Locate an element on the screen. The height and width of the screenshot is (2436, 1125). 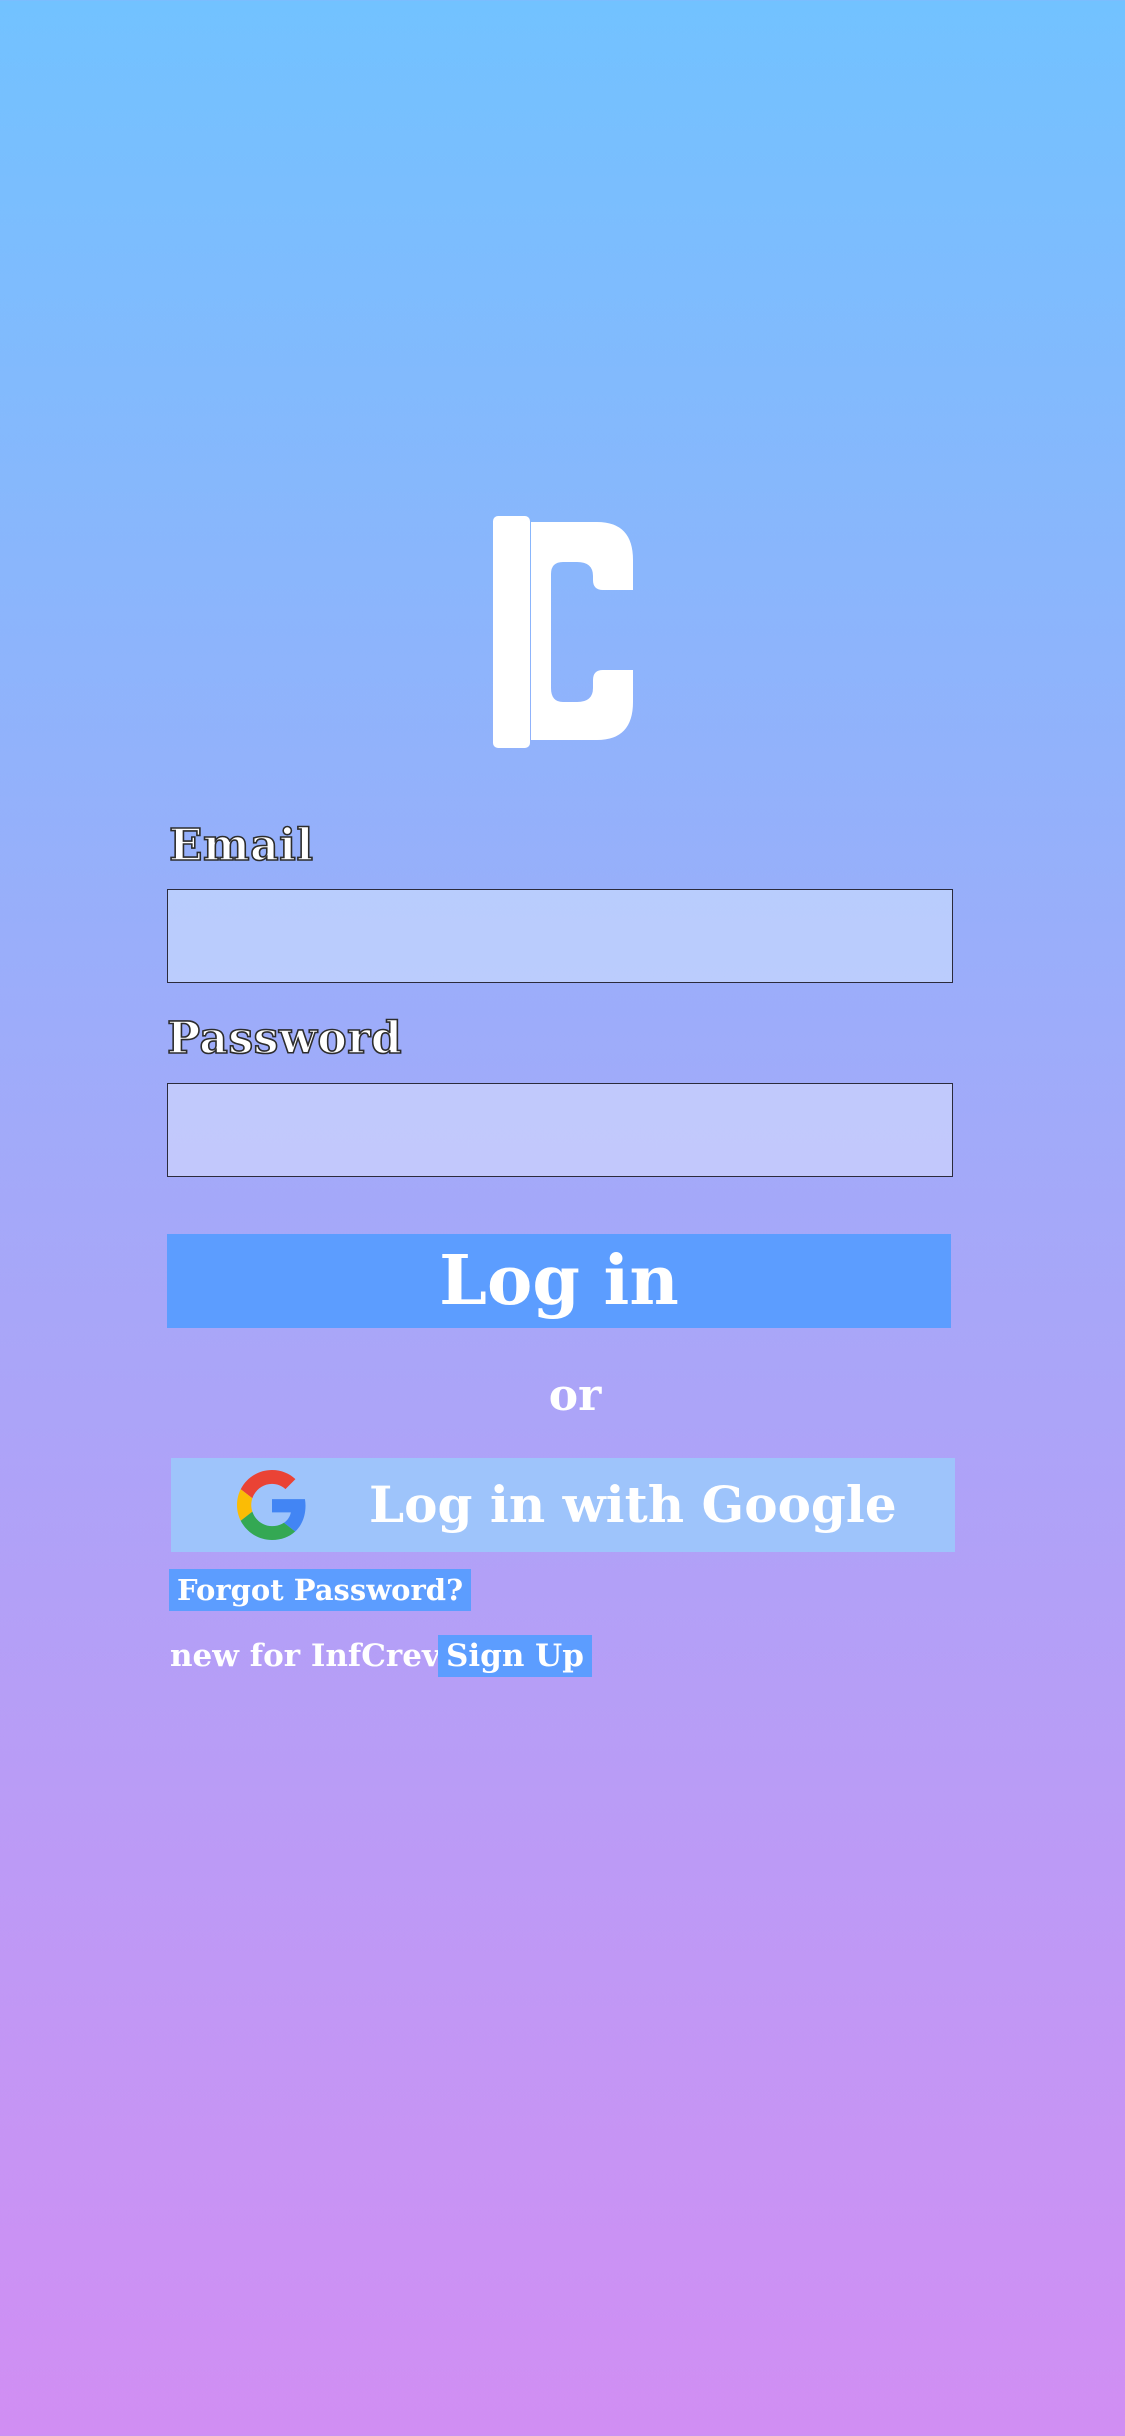
password-field is located at coordinates (560, 1130).